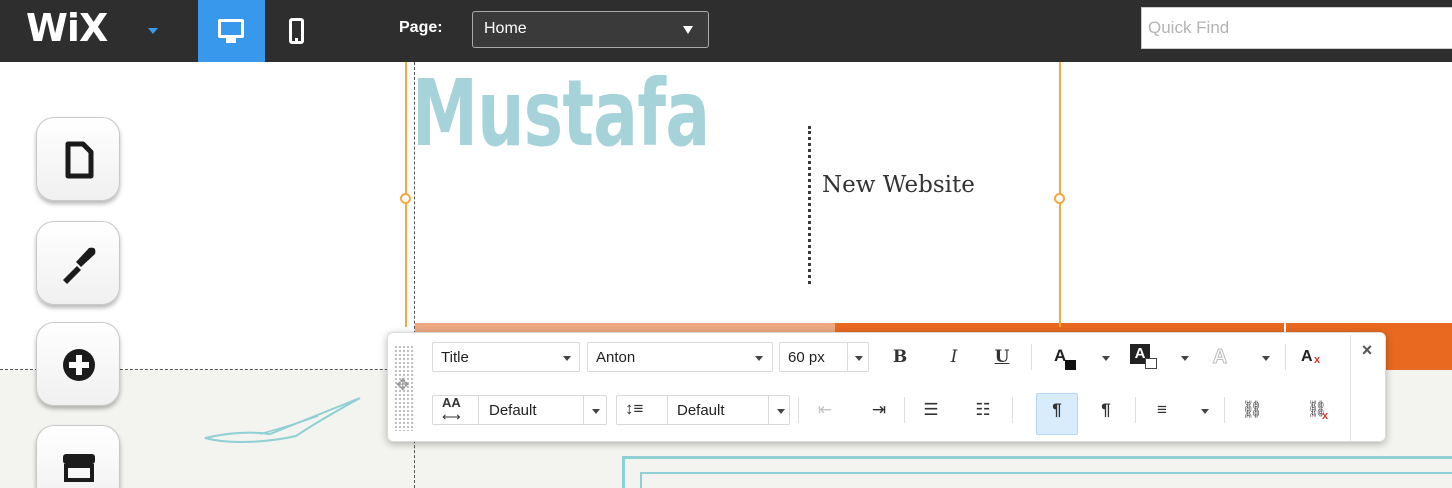 The width and height of the screenshot is (1452, 488). What do you see at coordinates (1057, 410) in the screenshot?
I see `text-direction-ltr-icon: ¶` at bounding box center [1057, 410].